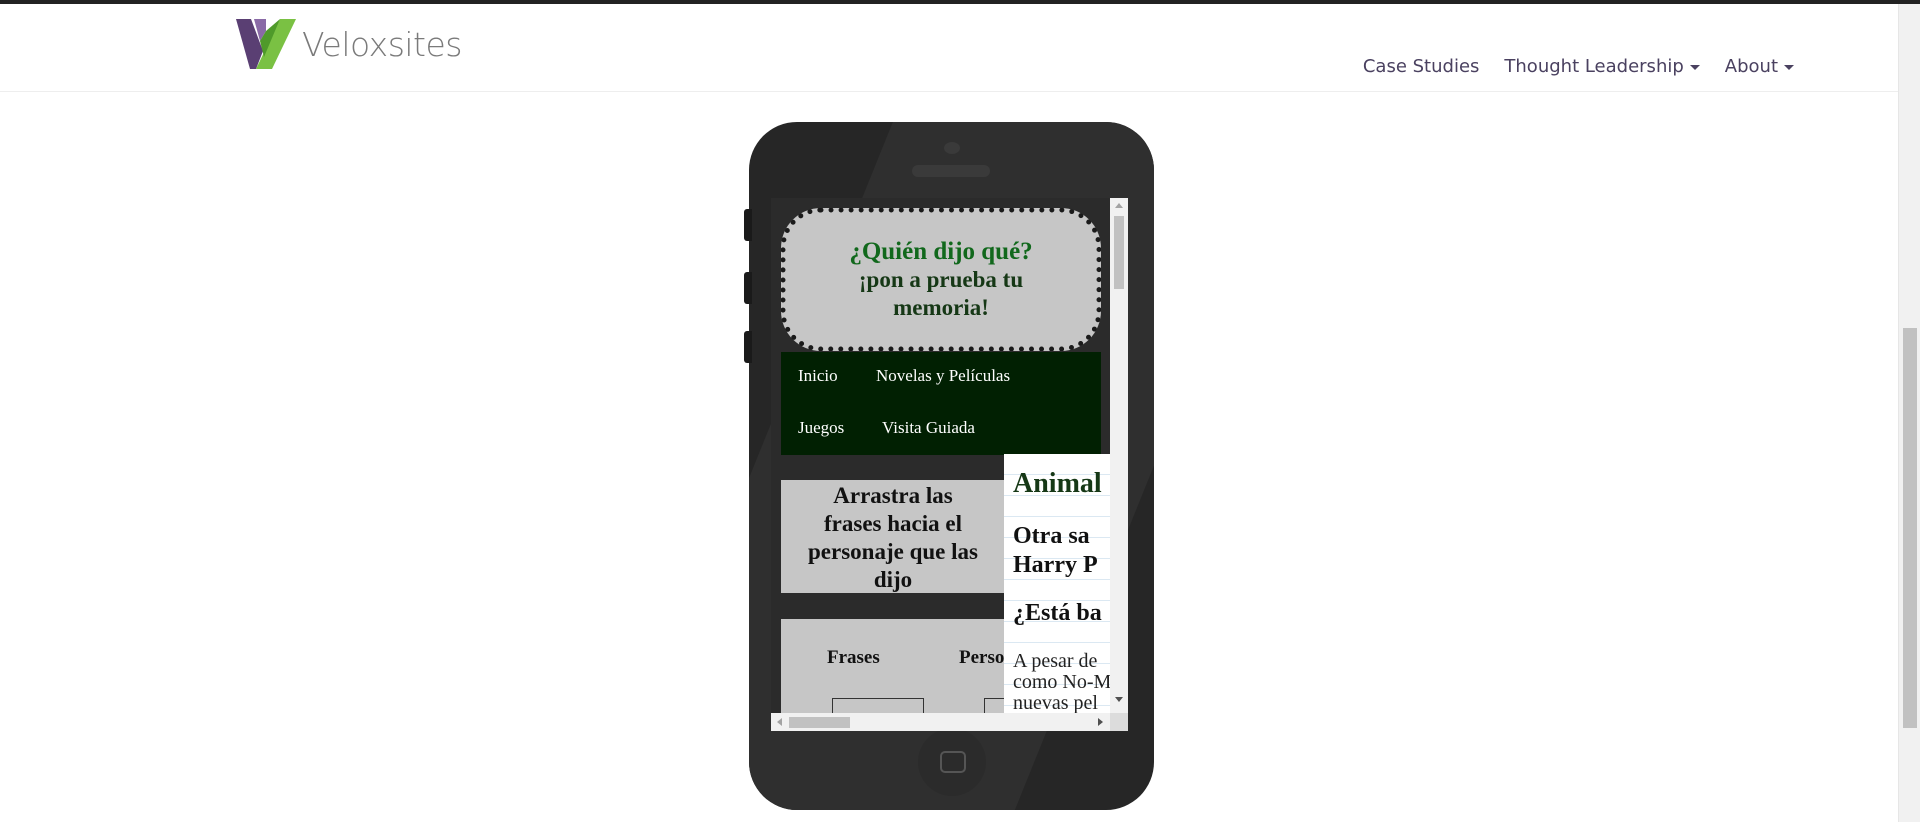 The height and width of the screenshot is (822, 1920). I want to click on home-square-icon, so click(953, 762).